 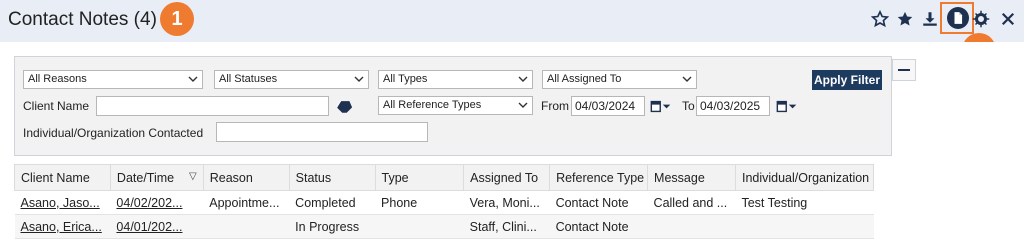 I want to click on contacted-label: Individual/Organization Contacted, so click(x=113, y=133).